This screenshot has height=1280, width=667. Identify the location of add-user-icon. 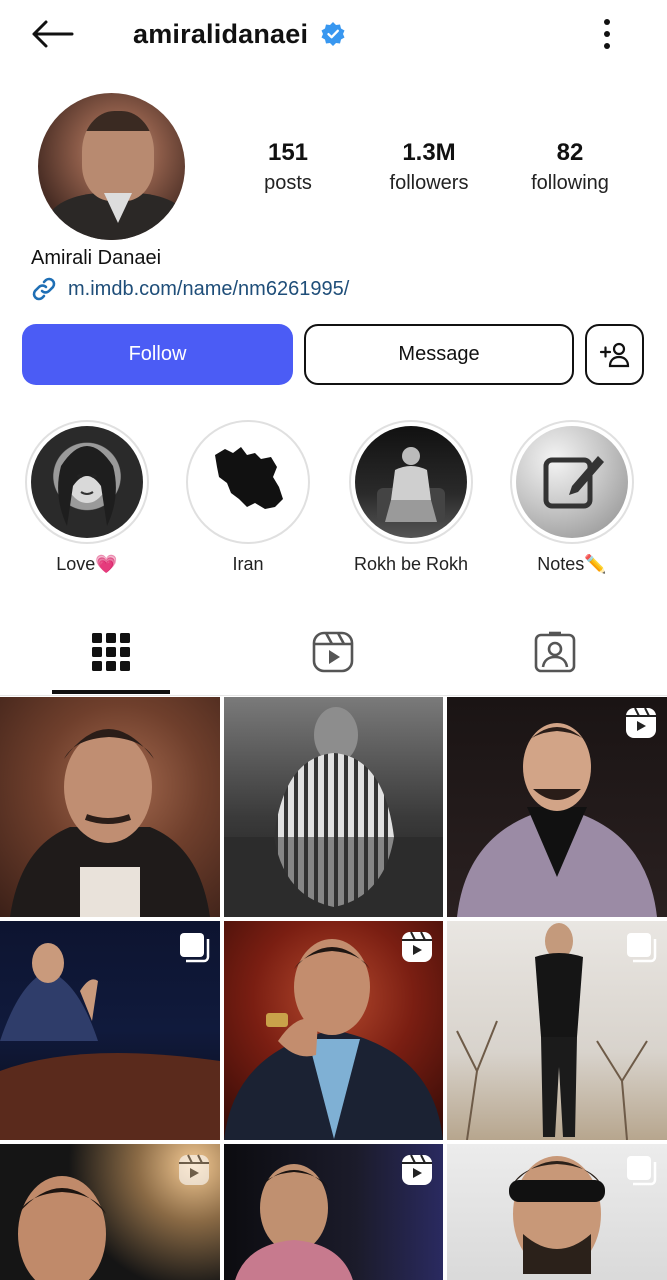
(614, 354).